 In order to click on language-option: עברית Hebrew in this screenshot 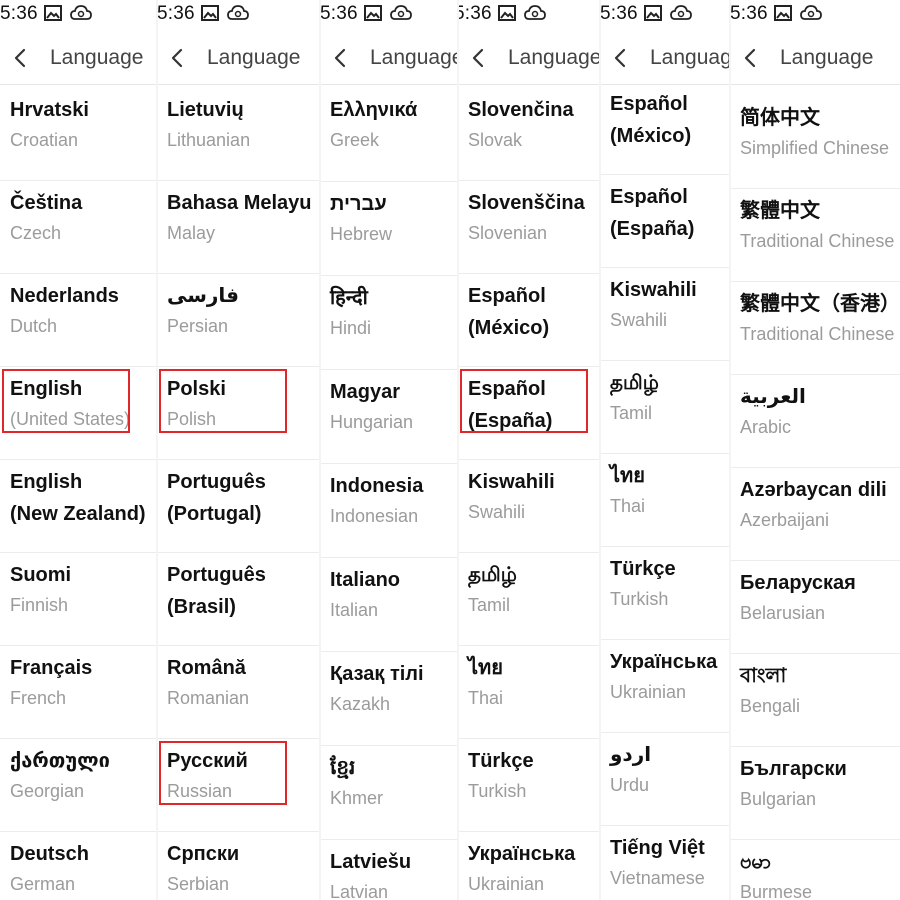, I will do `click(389, 229)`.